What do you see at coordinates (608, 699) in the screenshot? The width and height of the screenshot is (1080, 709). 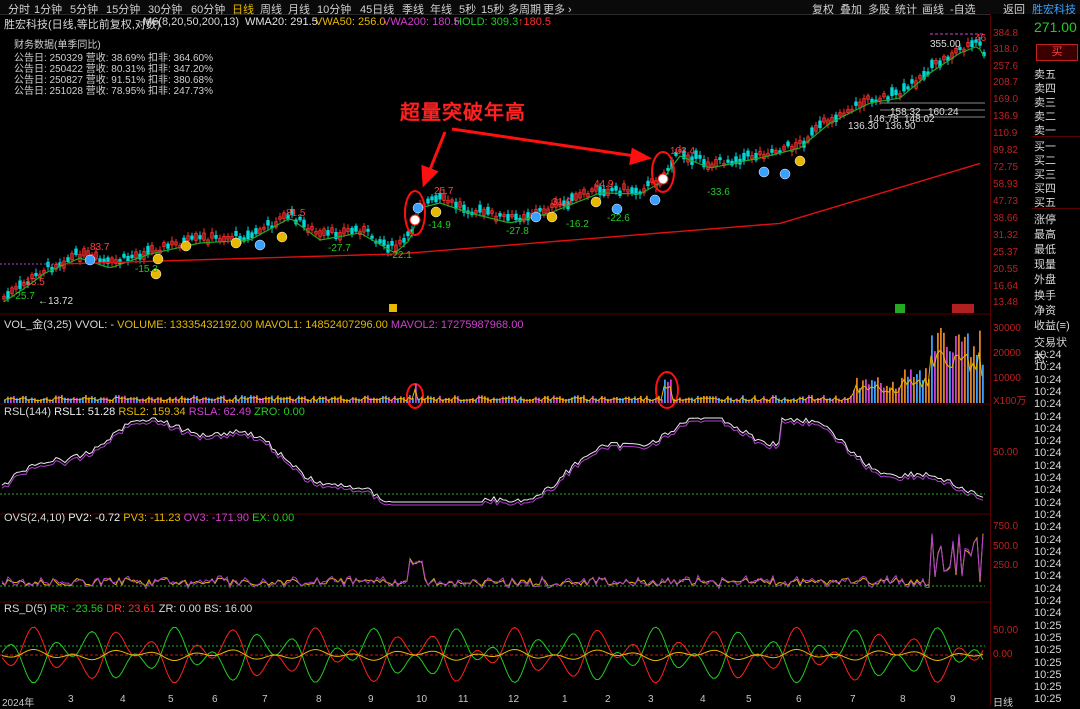 I see `month-label: 2` at bounding box center [608, 699].